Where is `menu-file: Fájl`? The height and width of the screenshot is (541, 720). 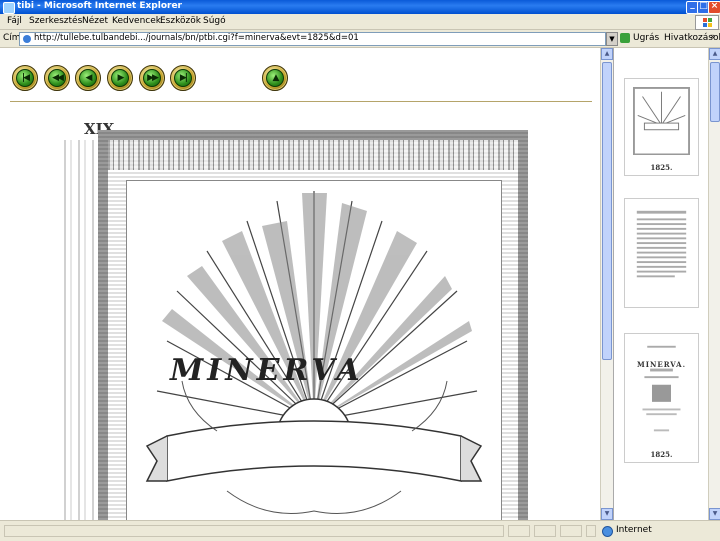 menu-file: Fájl is located at coordinates (14, 21).